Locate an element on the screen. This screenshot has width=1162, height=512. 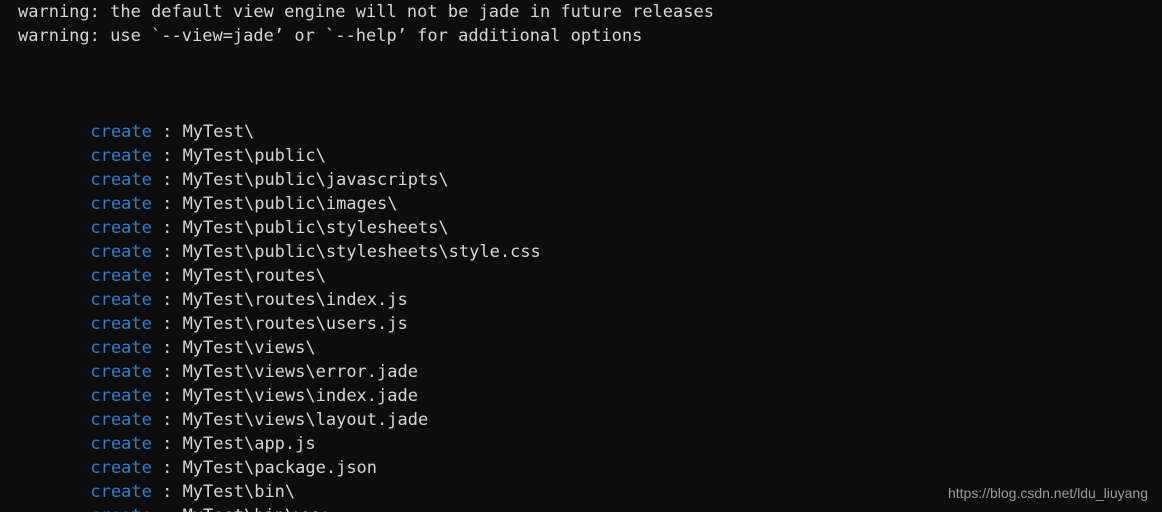
watermark: https://blog.csdn.net/ldu_liuyang is located at coordinates (1047, 493).